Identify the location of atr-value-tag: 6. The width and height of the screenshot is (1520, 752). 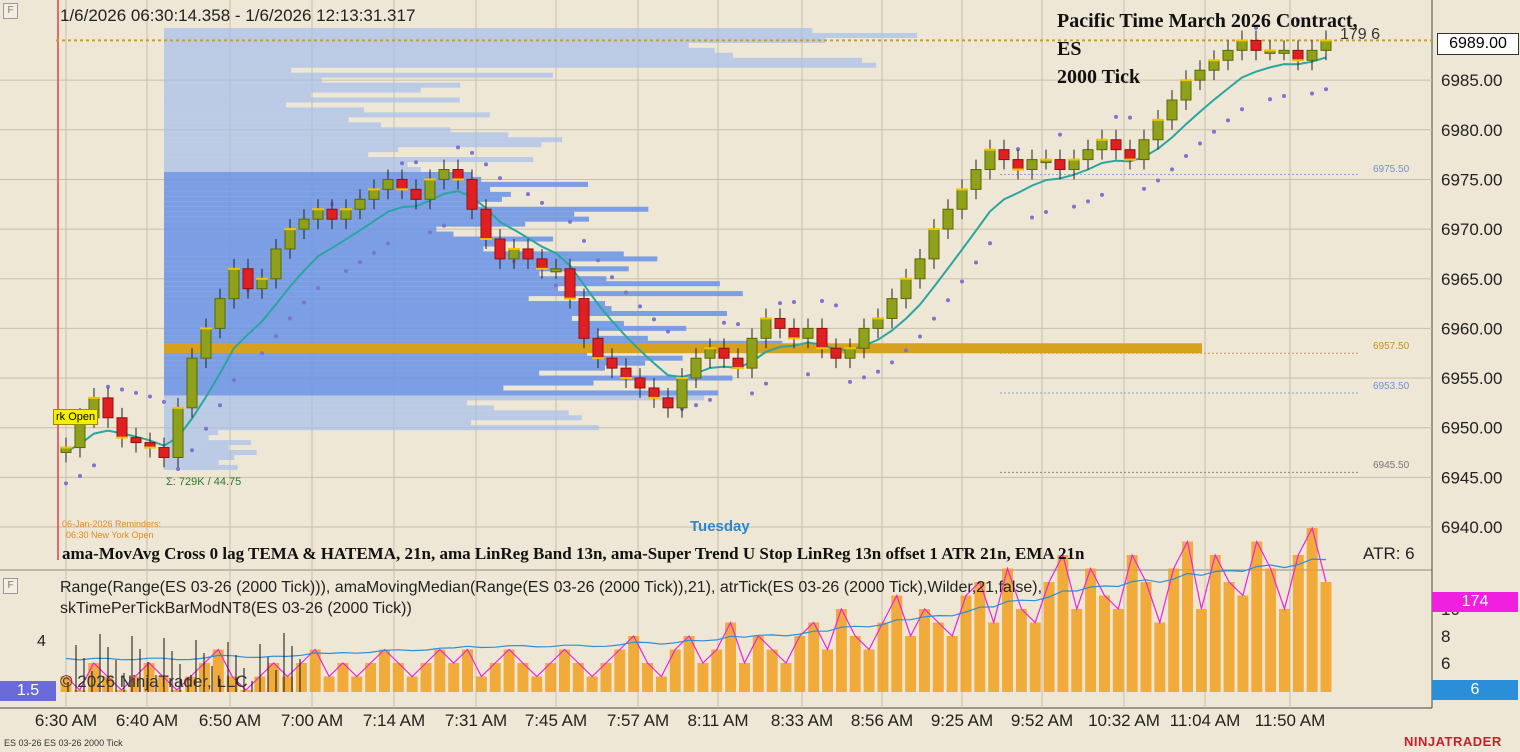
(1475, 690).